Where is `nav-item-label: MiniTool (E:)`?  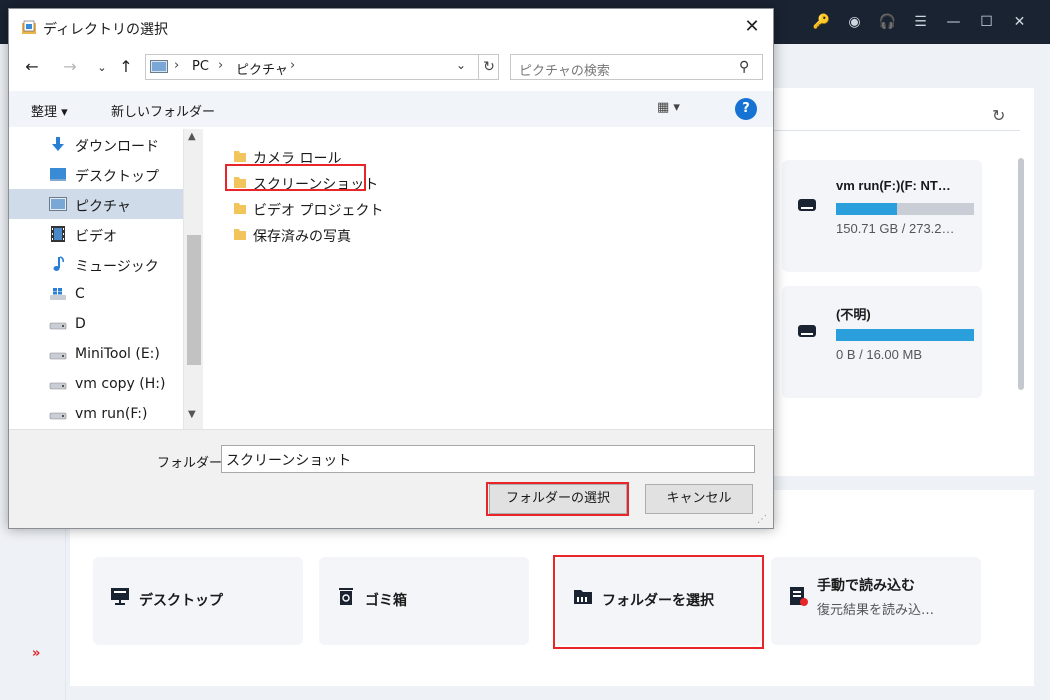
nav-item-label: MiniTool (E:) is located at coordinates (117, 354).